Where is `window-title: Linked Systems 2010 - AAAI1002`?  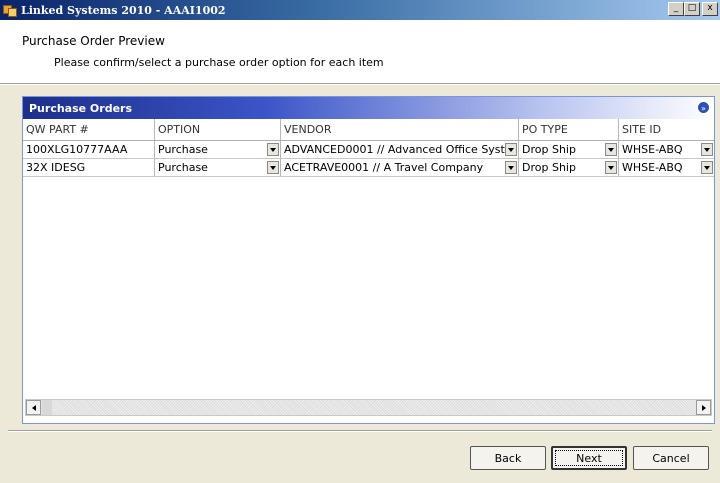
window-title: Linked Systems 2010 - AAAI1002 is located at coordinates (123, 10).